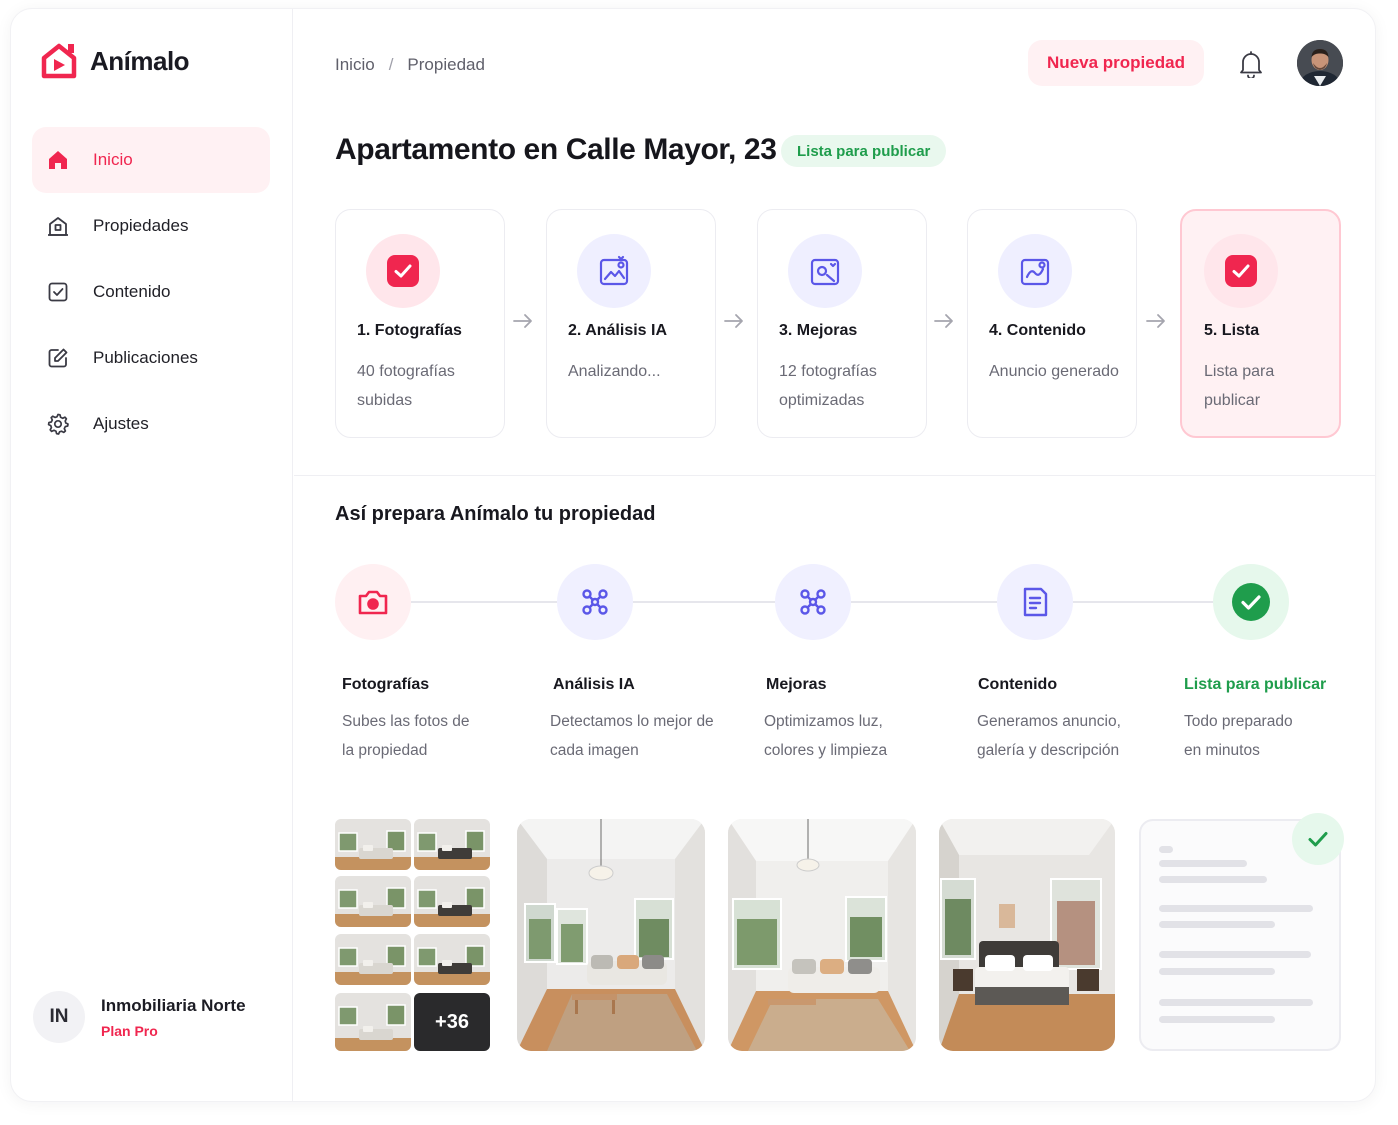 Image resolution: width=1398 pixels, height=1125 pixels. What do you see at coordinates (632, 736) in the screenshot?
I see `flow-description: Detectamos lo mejor de cada imagen` at bounding box center [632, 736].